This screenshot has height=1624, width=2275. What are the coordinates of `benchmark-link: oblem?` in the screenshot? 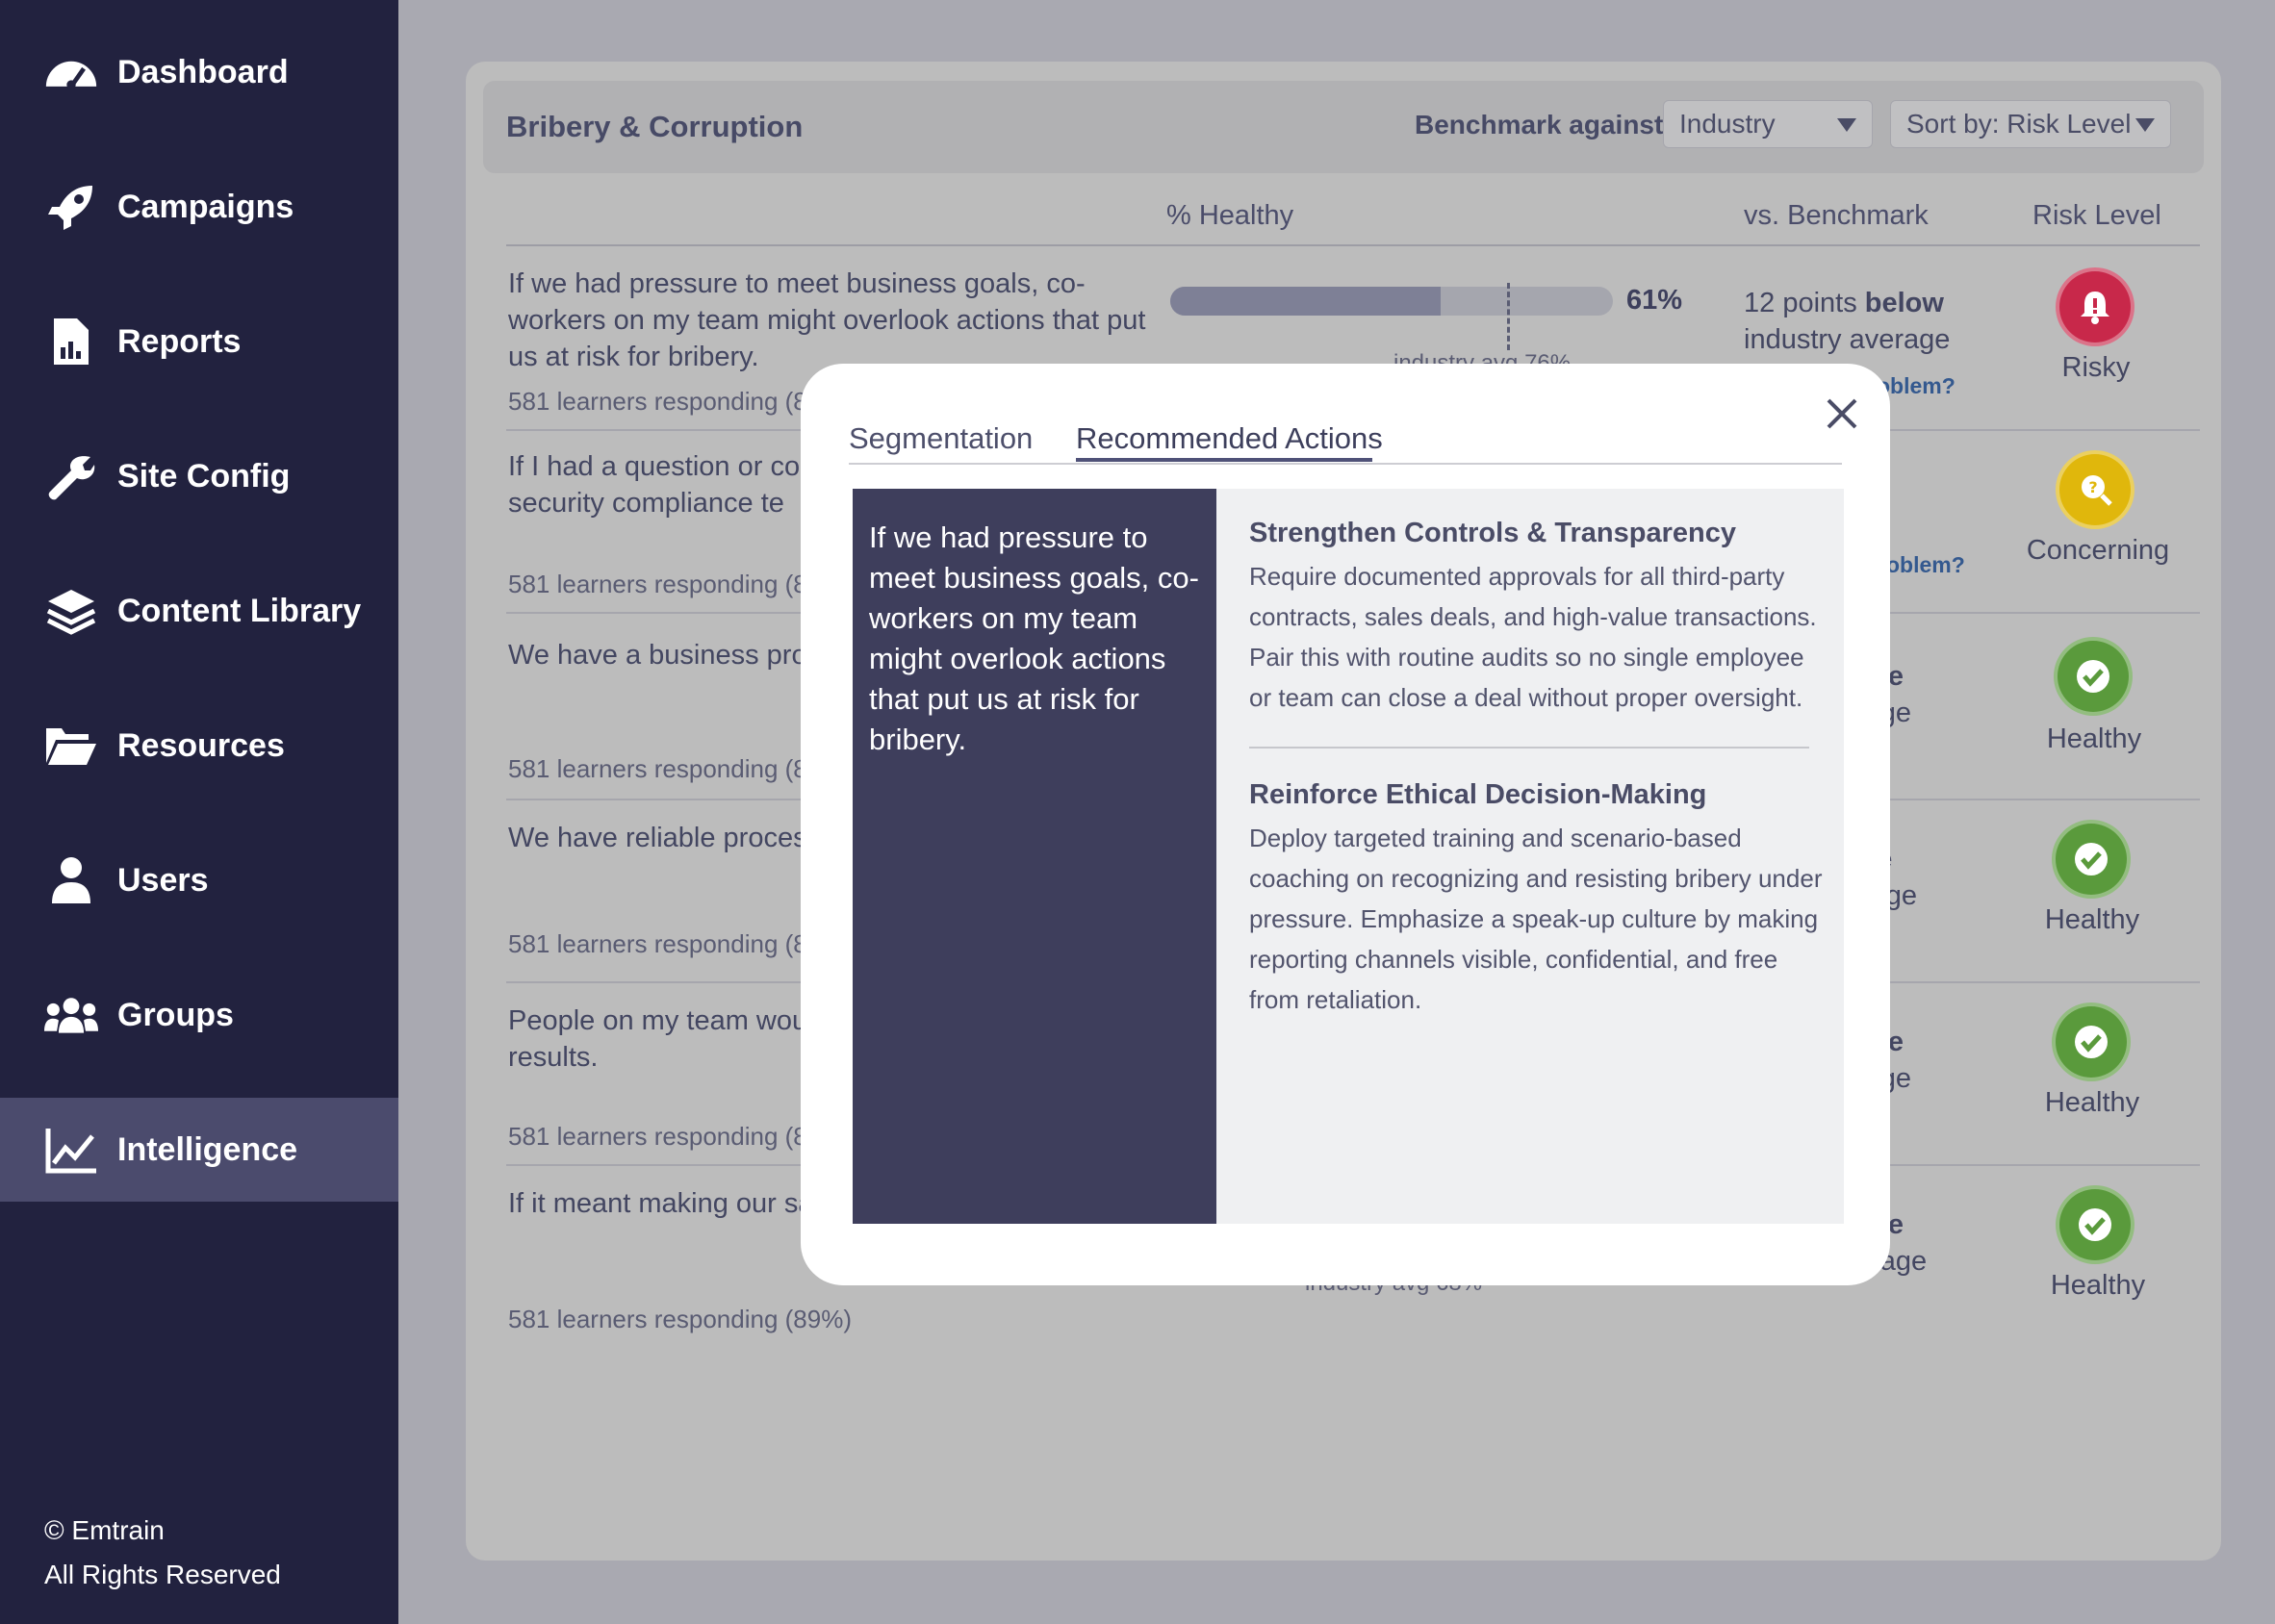 It's located at (1925, 565).